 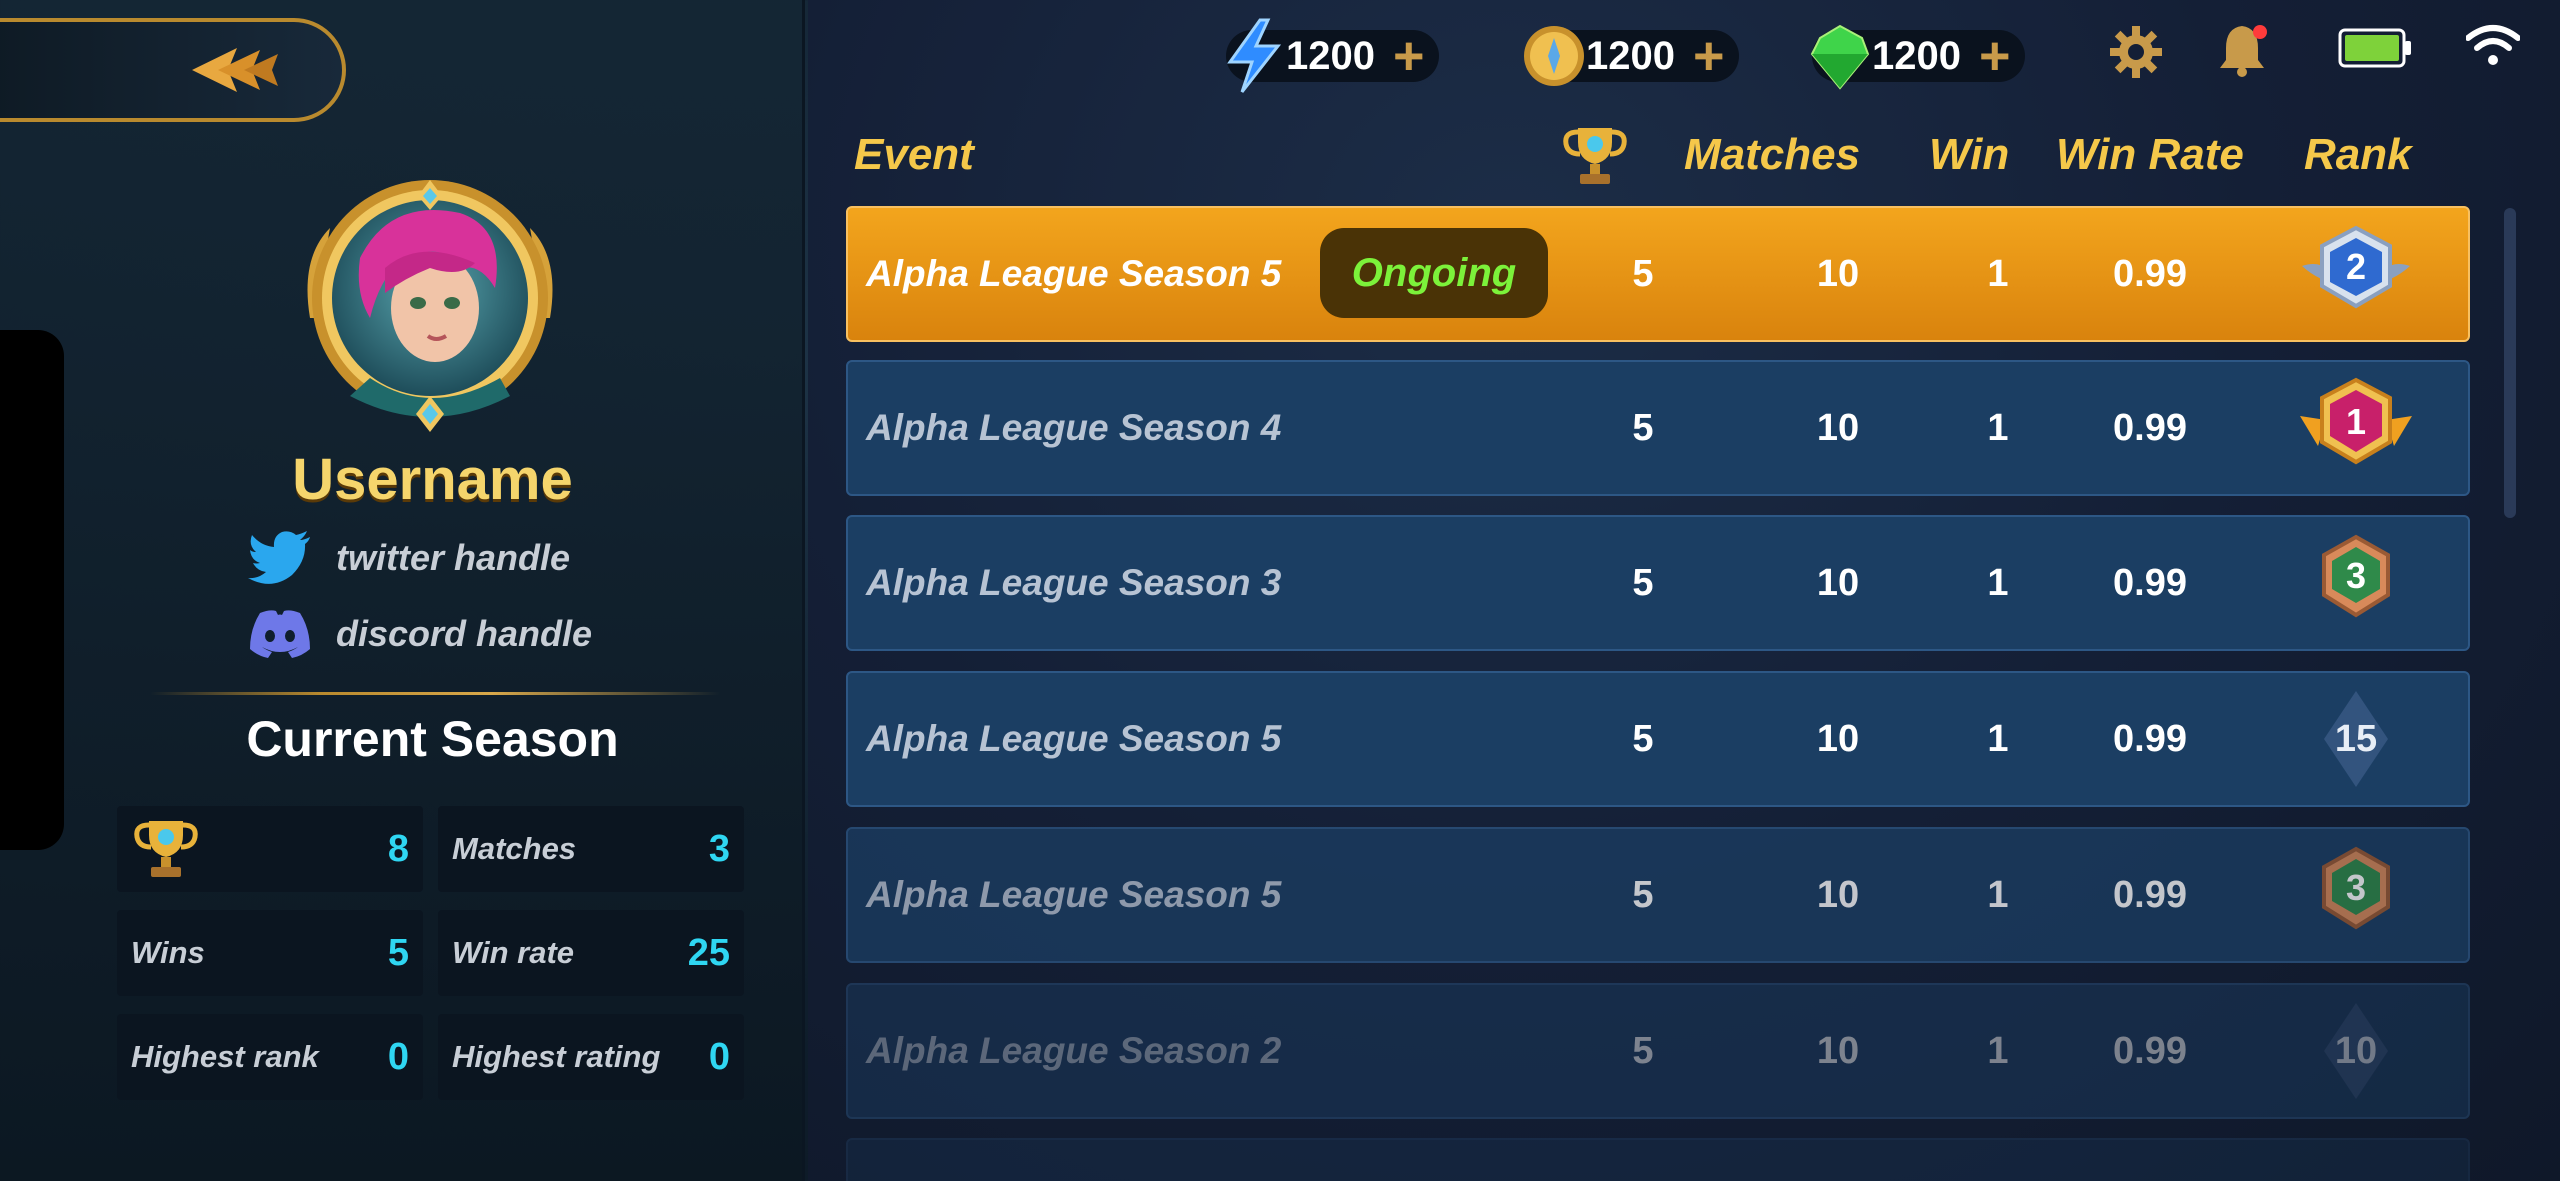 I want to click on stat-highest-rating: Highest rating 0, so click(x=591, y=1057).